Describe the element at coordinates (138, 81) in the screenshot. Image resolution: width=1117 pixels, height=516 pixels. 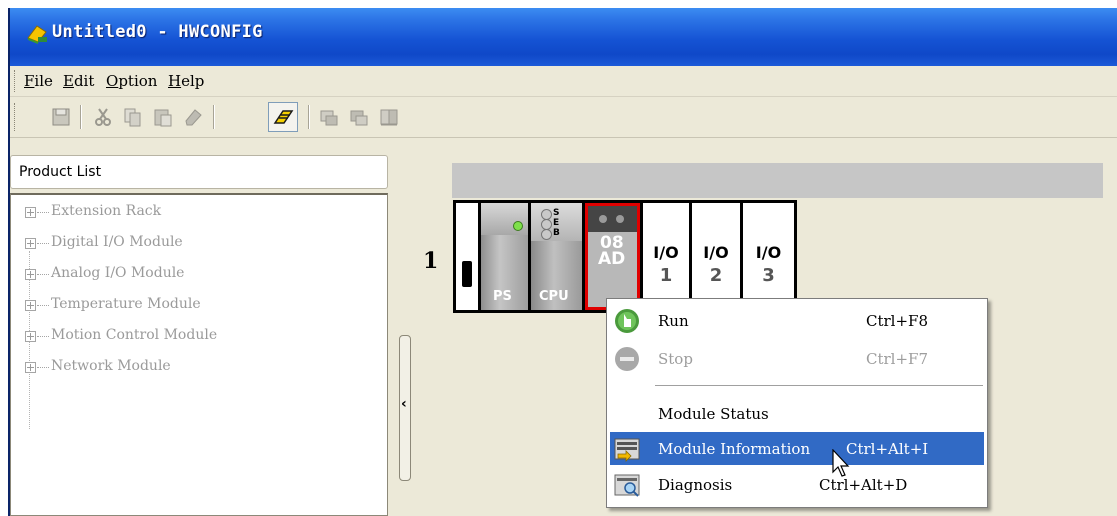
I see `menu-option-label: ption` at that location.